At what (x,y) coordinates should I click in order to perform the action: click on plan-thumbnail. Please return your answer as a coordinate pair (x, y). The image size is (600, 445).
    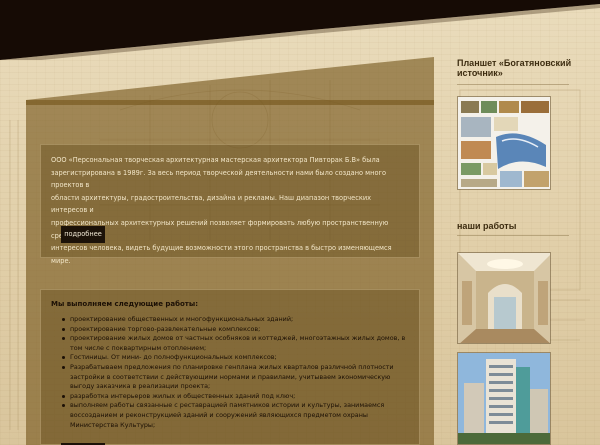
    Looking at the image, I should click on (504, 143).